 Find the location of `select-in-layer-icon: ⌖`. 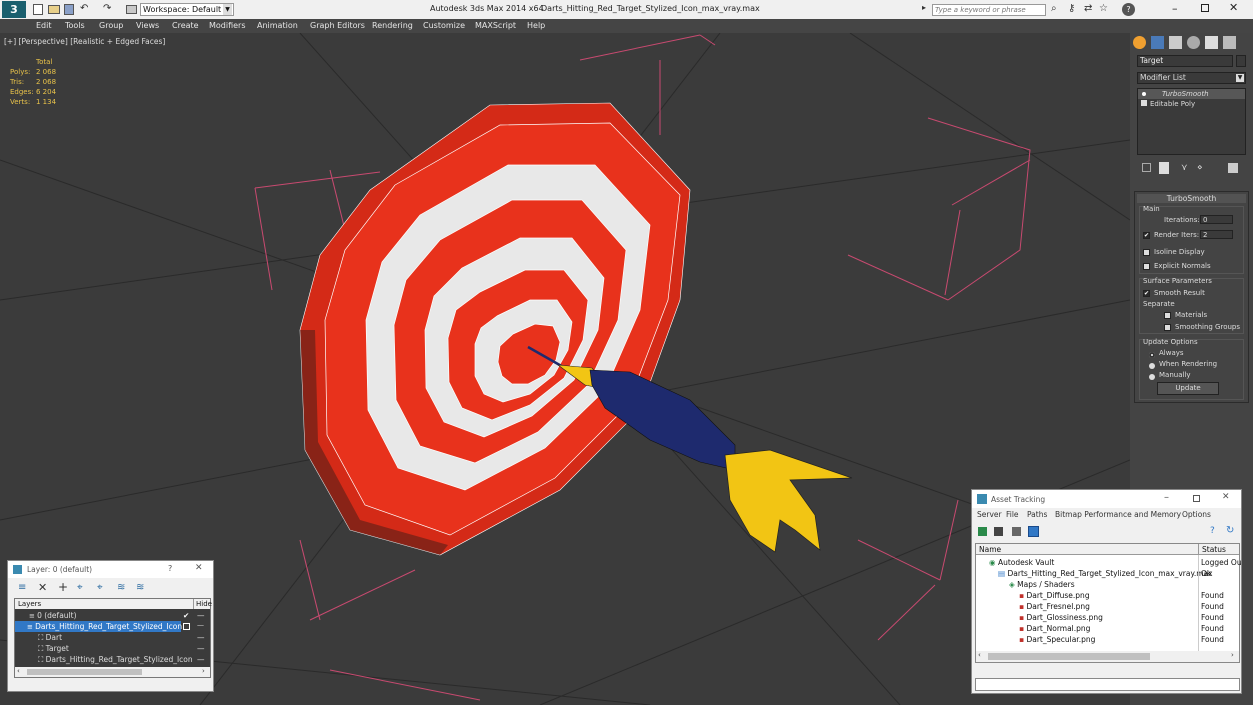

select-in-layer-icon: ⌖ is located at coordinates (80, 587).